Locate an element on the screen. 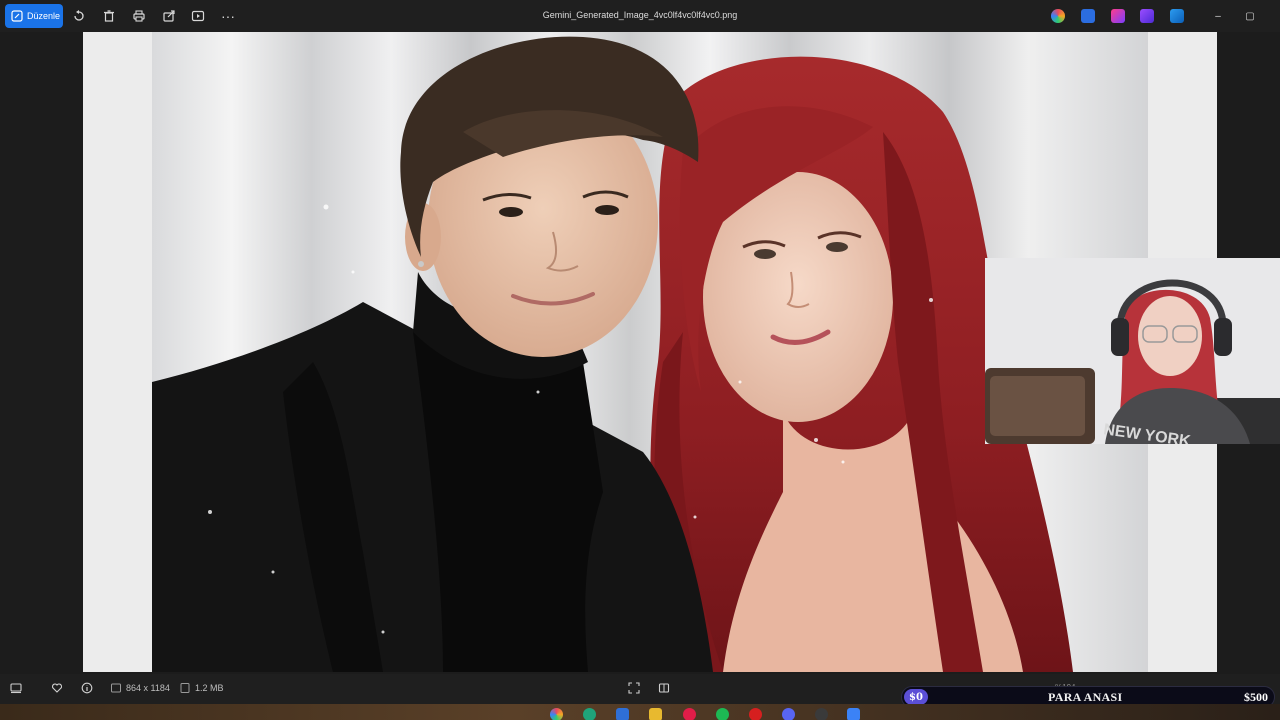 This screenshot has width=1280, height=720. designer-icon is located at coordinates (1088, 16).